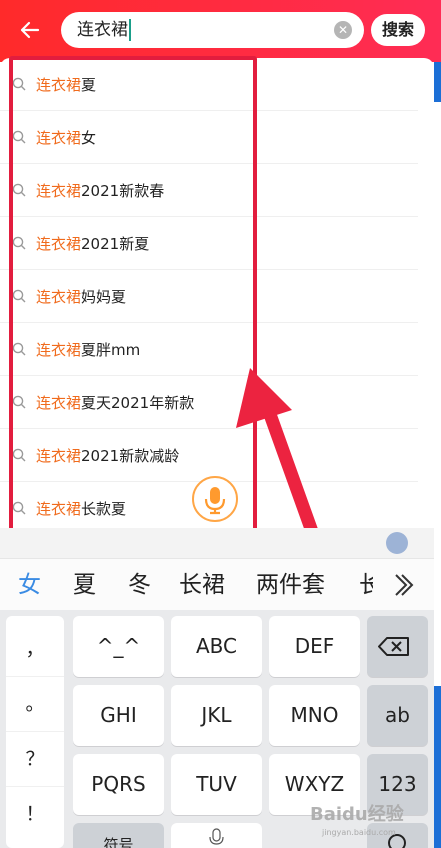  What do you see at coordinates (35, 759) in the screenshot?
I see `punct-key-question: ？` at bounding box center [35, 759].